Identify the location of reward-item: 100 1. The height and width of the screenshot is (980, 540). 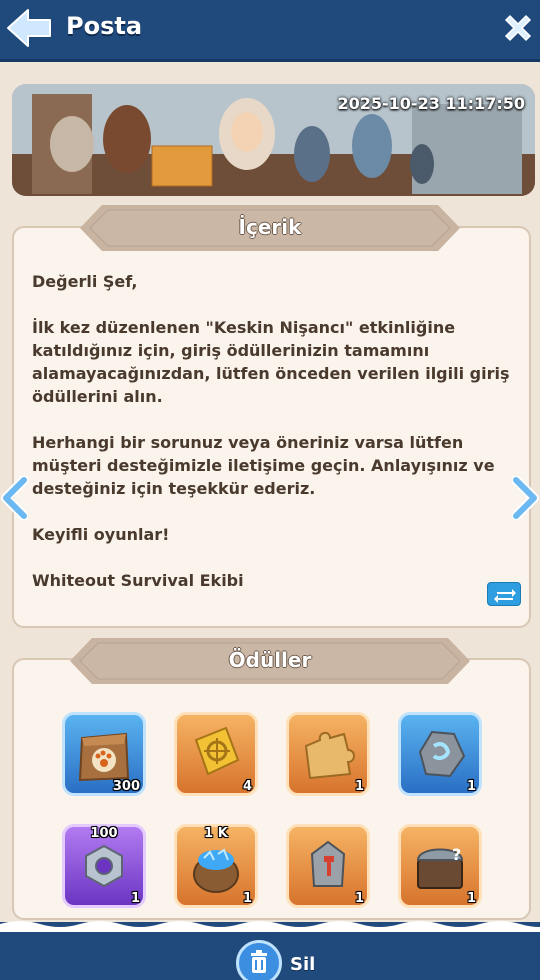
(104, 866).